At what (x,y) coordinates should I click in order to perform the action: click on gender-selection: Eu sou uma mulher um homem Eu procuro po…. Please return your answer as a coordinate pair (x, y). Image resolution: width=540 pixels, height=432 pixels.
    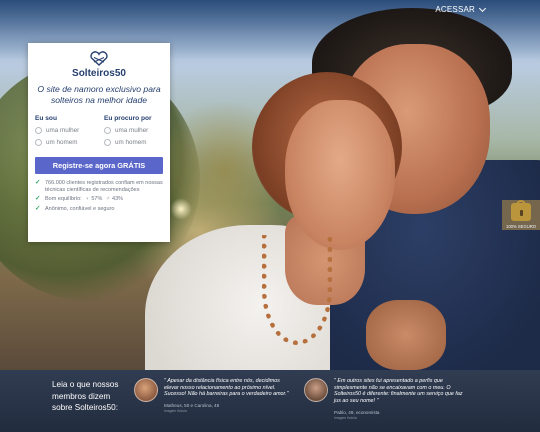
    Looking at the image, I should click on (99, 133).